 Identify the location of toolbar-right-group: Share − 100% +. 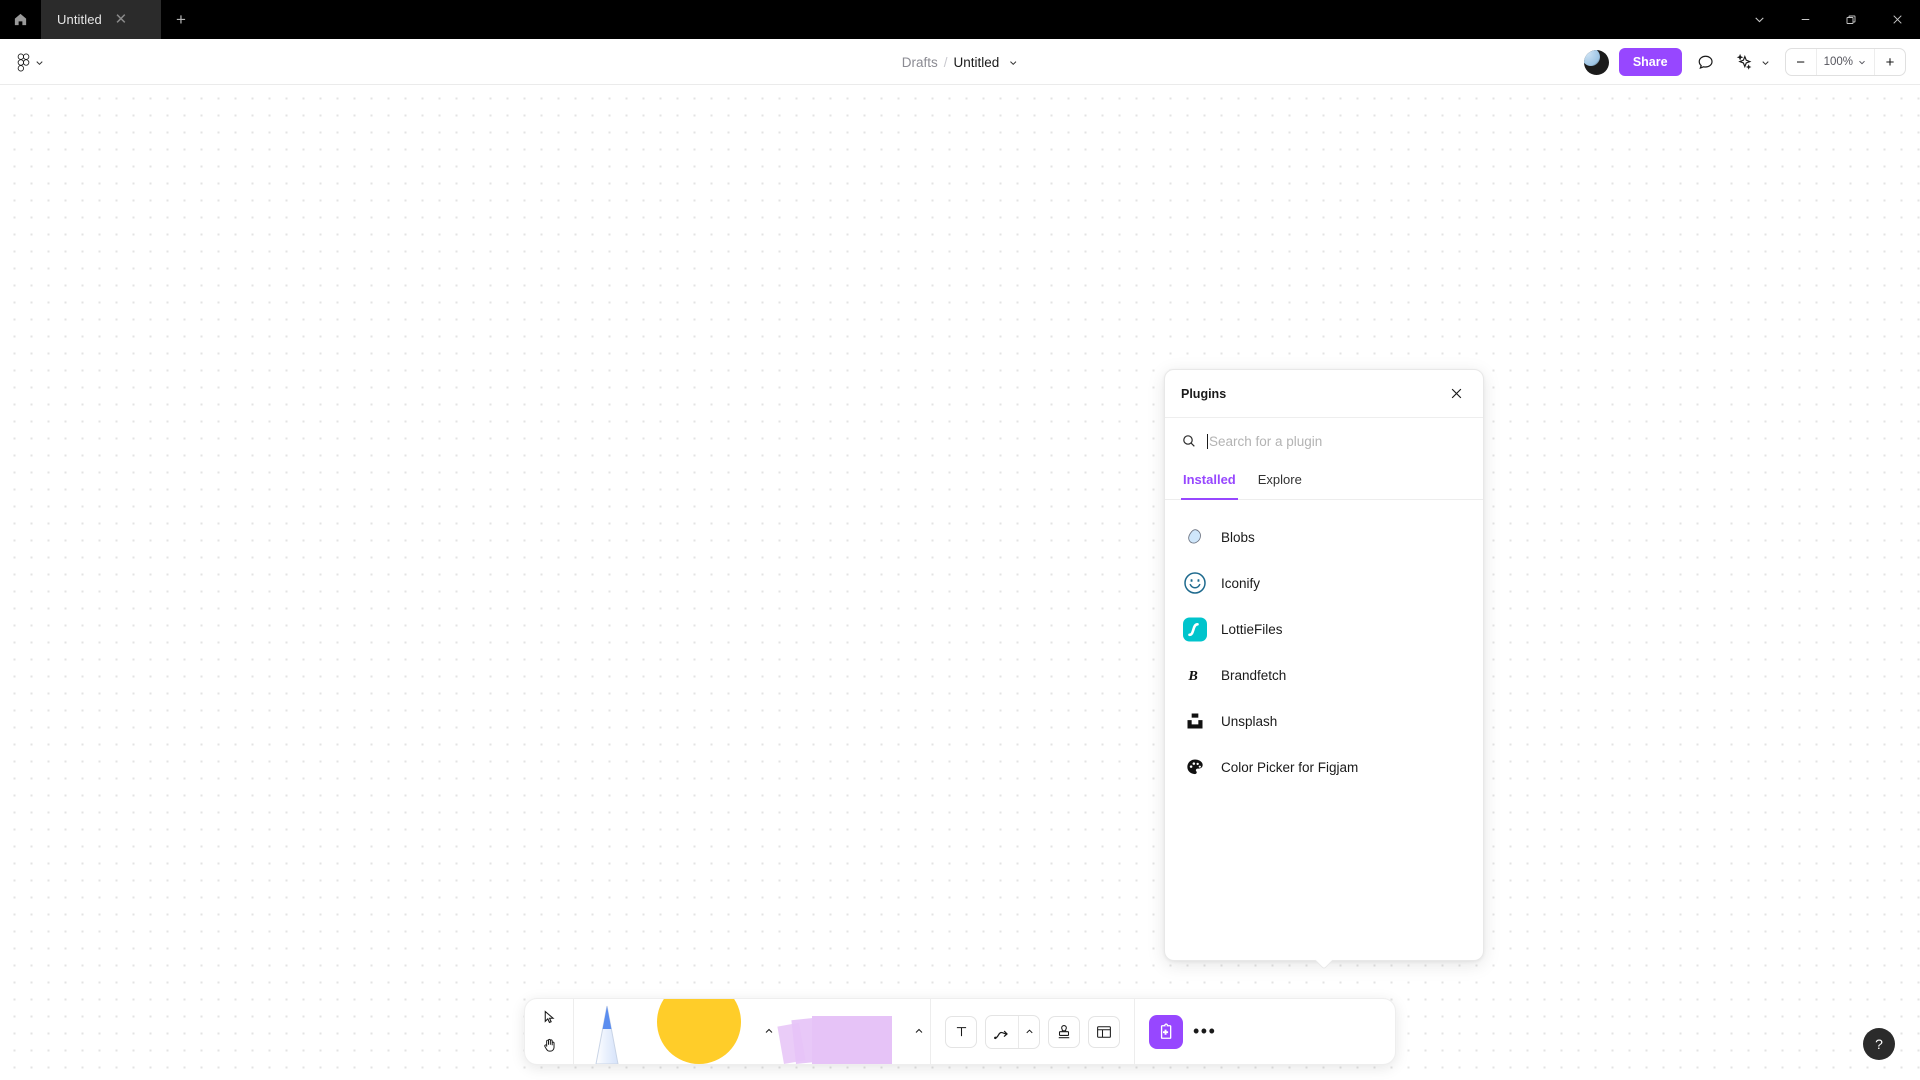
(1744, 62).